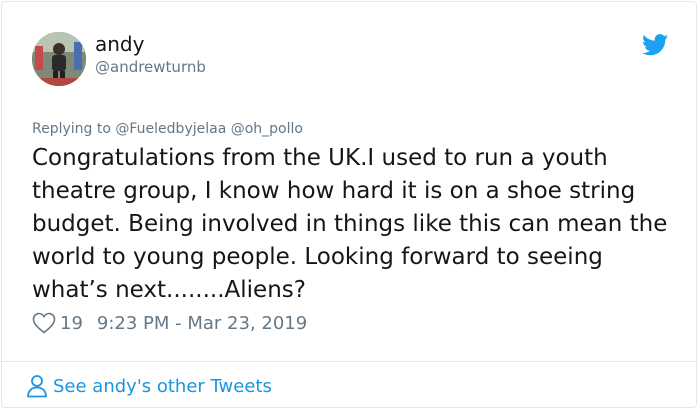  Describe the element at coordinates (71, 323) in the screenshot. I see `like-count: 19` at that location.